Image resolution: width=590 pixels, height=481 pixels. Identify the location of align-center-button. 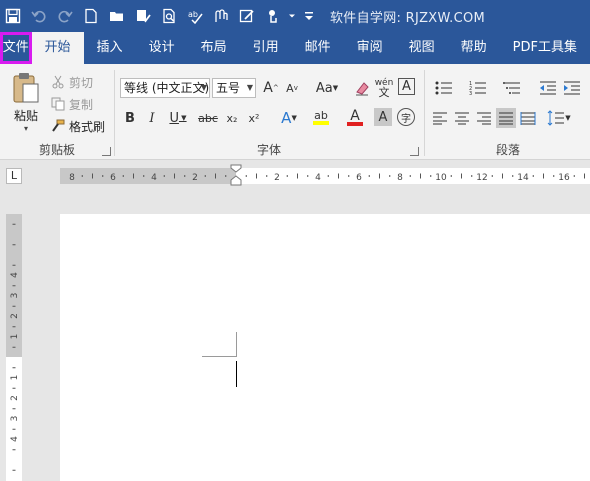
(462, 118).